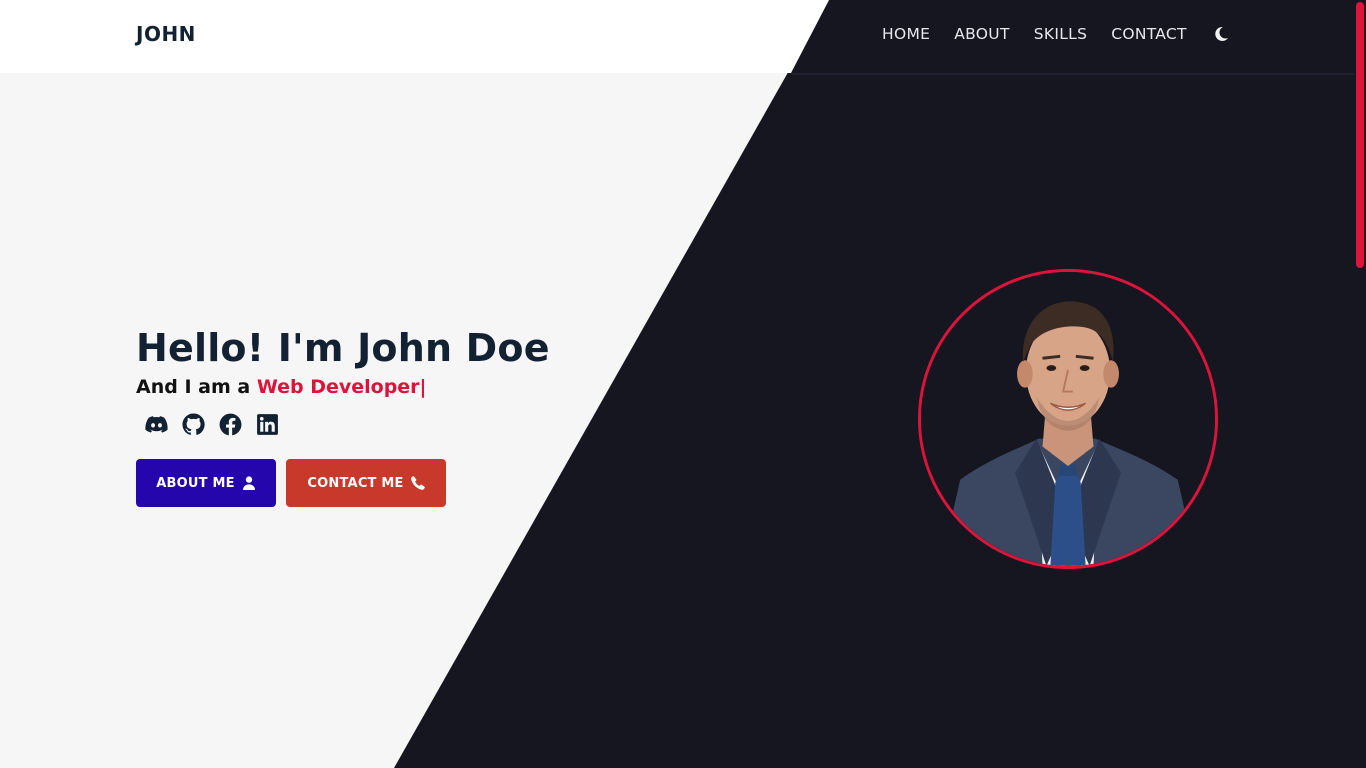 The image size is (1366, 768). What do you see at coordinates (196, 387) in the screenshot?
I see `hero-subtitle-prefix: And I am a` at bounding box center [196, 387].